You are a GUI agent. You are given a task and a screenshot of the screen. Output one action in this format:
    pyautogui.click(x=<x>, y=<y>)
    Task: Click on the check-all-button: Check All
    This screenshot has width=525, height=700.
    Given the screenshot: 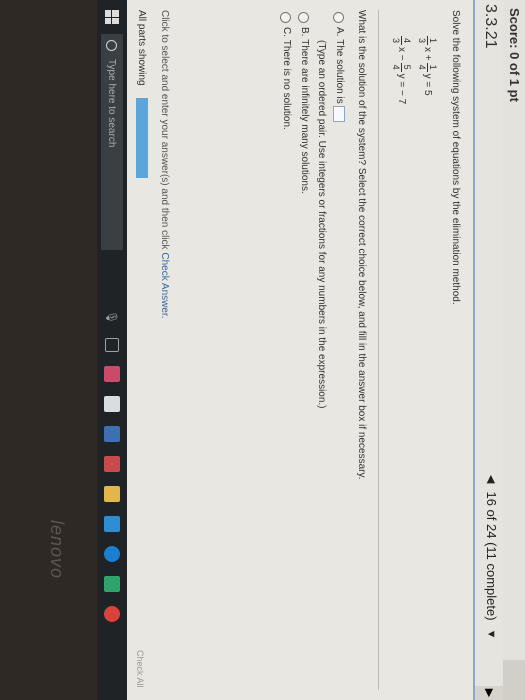 What is the action you would take?
    pyautogui.click(x=140, y=669)
    